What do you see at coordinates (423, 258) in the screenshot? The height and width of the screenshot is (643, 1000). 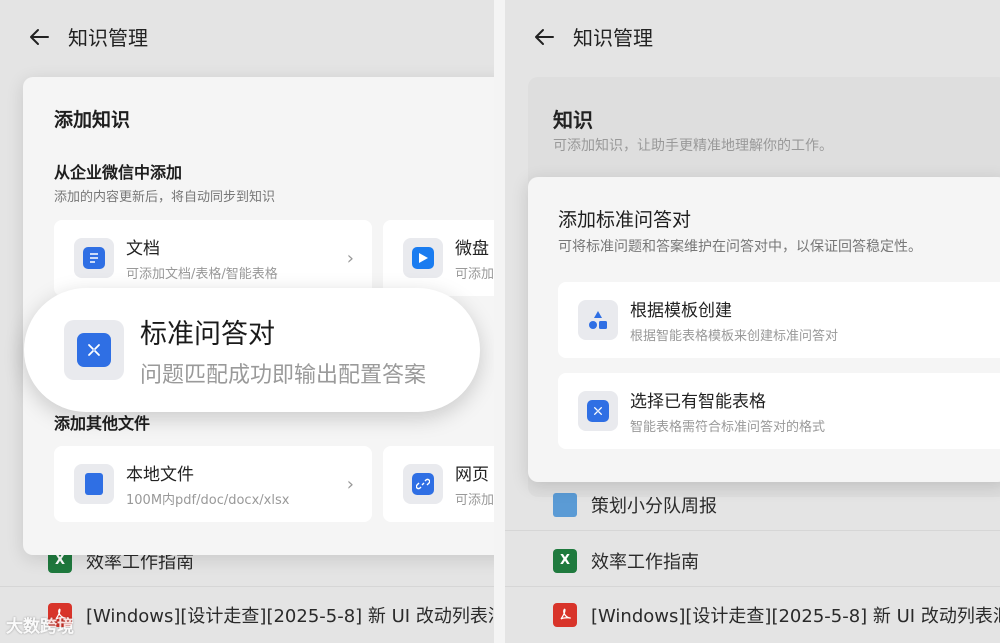 I see `weipan-icon` at bounding box center [423, 258].